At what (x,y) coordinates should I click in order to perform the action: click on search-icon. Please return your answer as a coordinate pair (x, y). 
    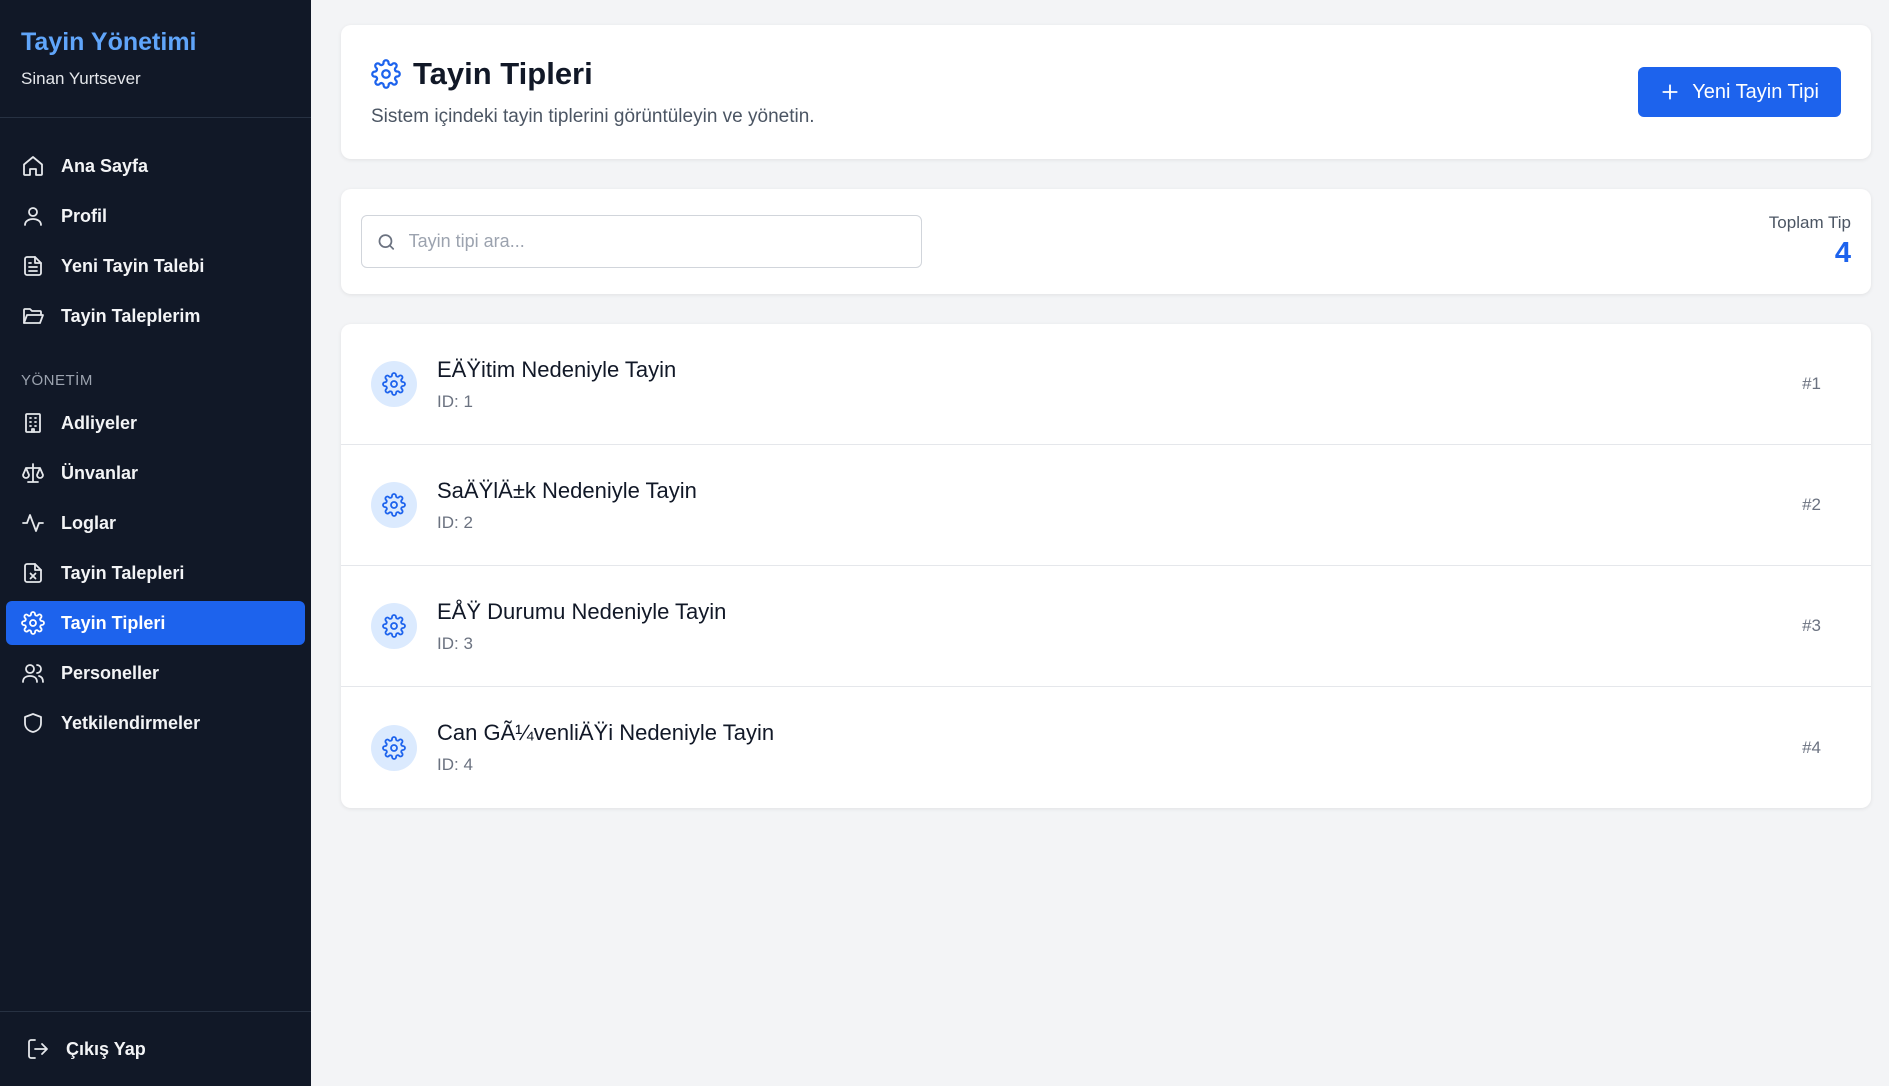
    Looking at the image, I should click on (386, 241).